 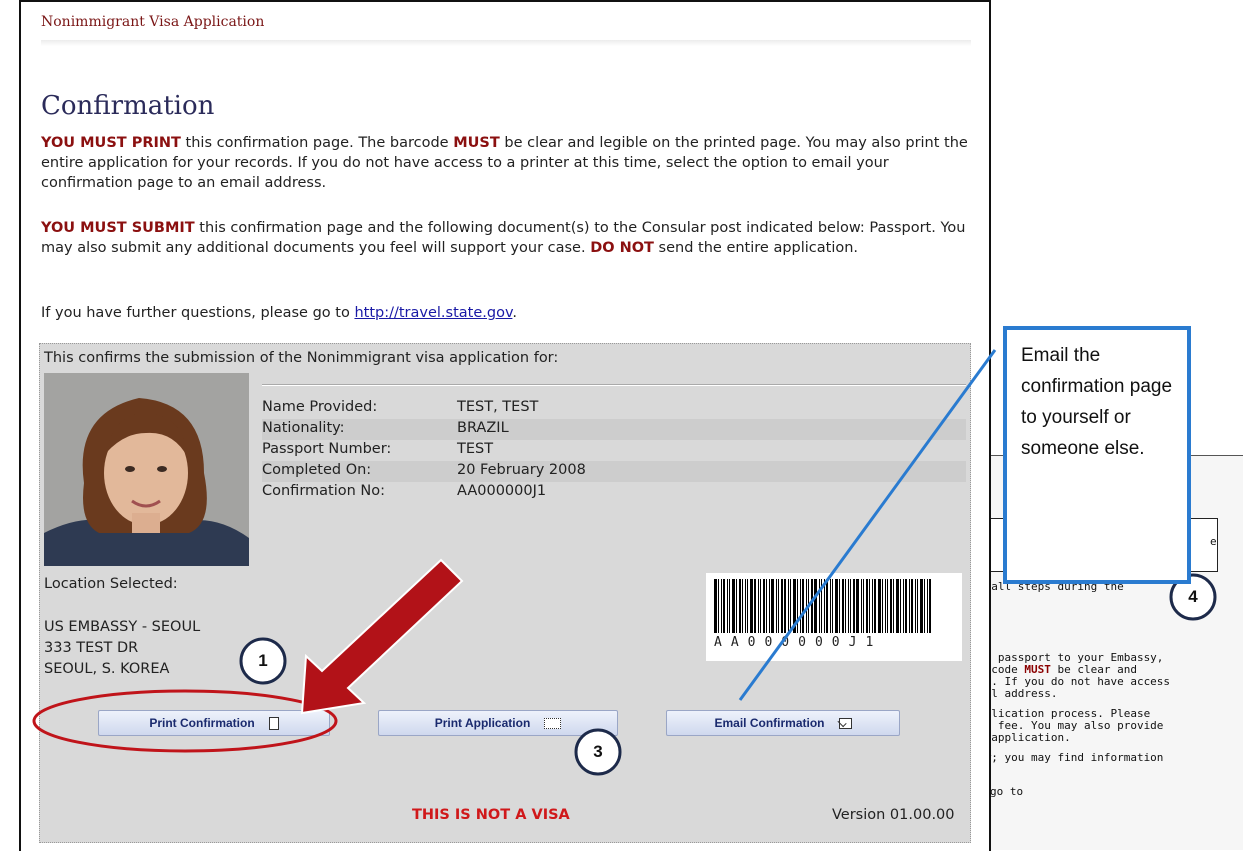 I want to click on app-header: Nonimmigrant Visa Application, so click(x=153, y=22).